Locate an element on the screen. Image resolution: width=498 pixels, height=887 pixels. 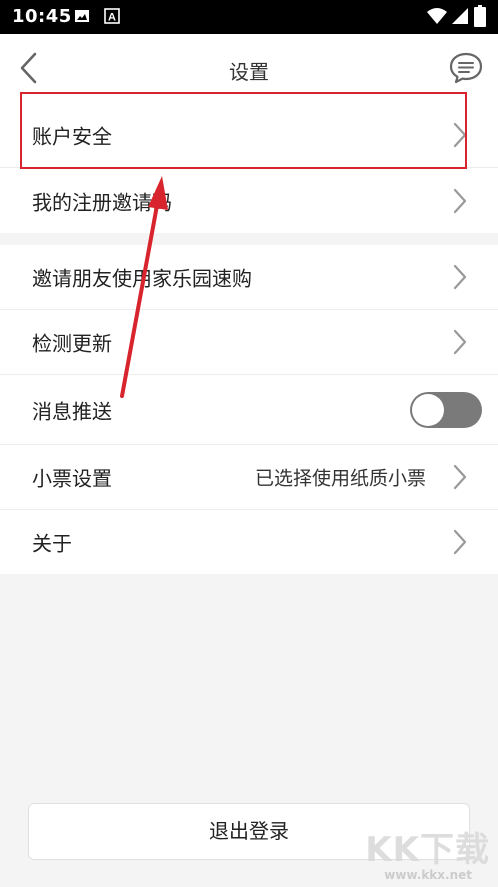
settings-item-invite-friends: 邀请朋友使用家乐园速购 is located at coordinates (249, 277).